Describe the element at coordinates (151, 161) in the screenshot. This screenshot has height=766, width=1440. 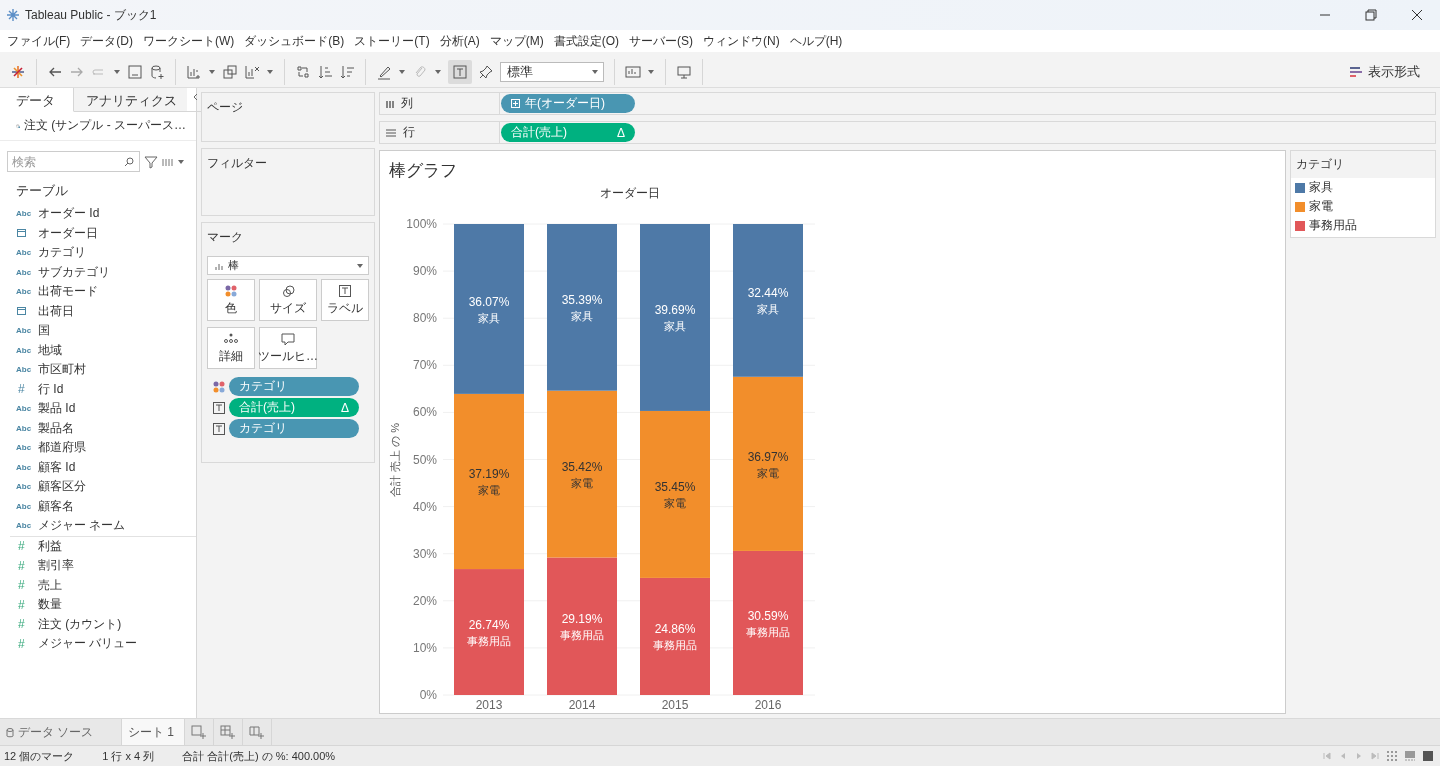
I see `filter-icon` at that location.